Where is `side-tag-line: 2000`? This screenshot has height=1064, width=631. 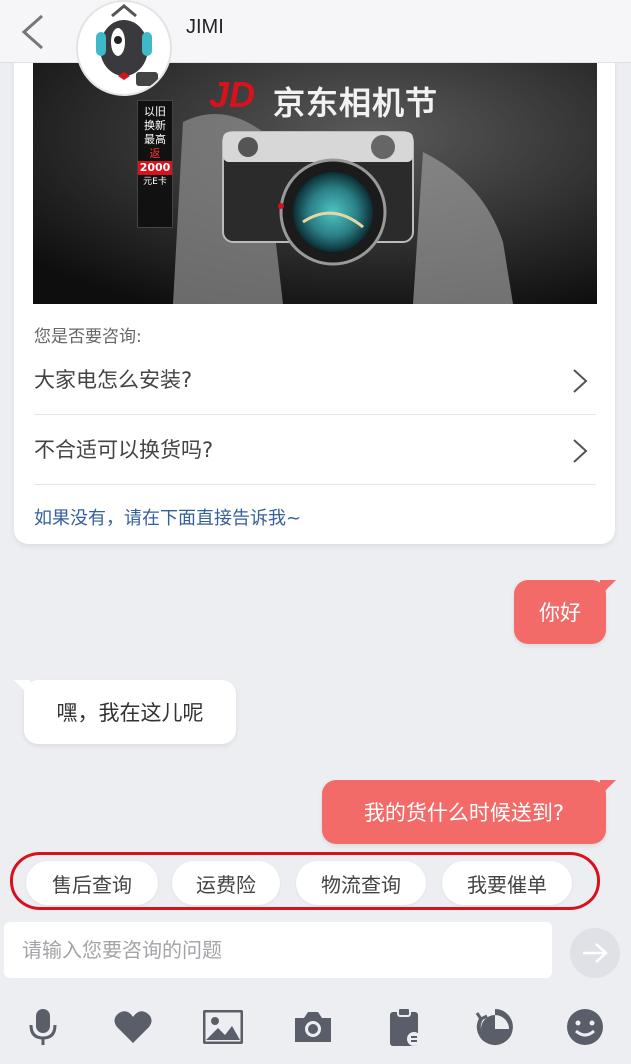 side-tag-line: 2000 is located at coordinates (155, 168).